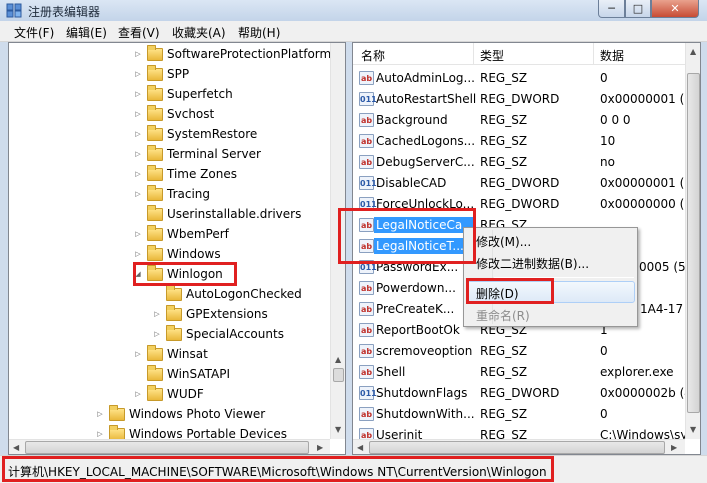  What do you see at coordinates (210, 314) in the screenshot?
I see `tree-item: ▷ GPExtensions` at bounding box center [210, 314].